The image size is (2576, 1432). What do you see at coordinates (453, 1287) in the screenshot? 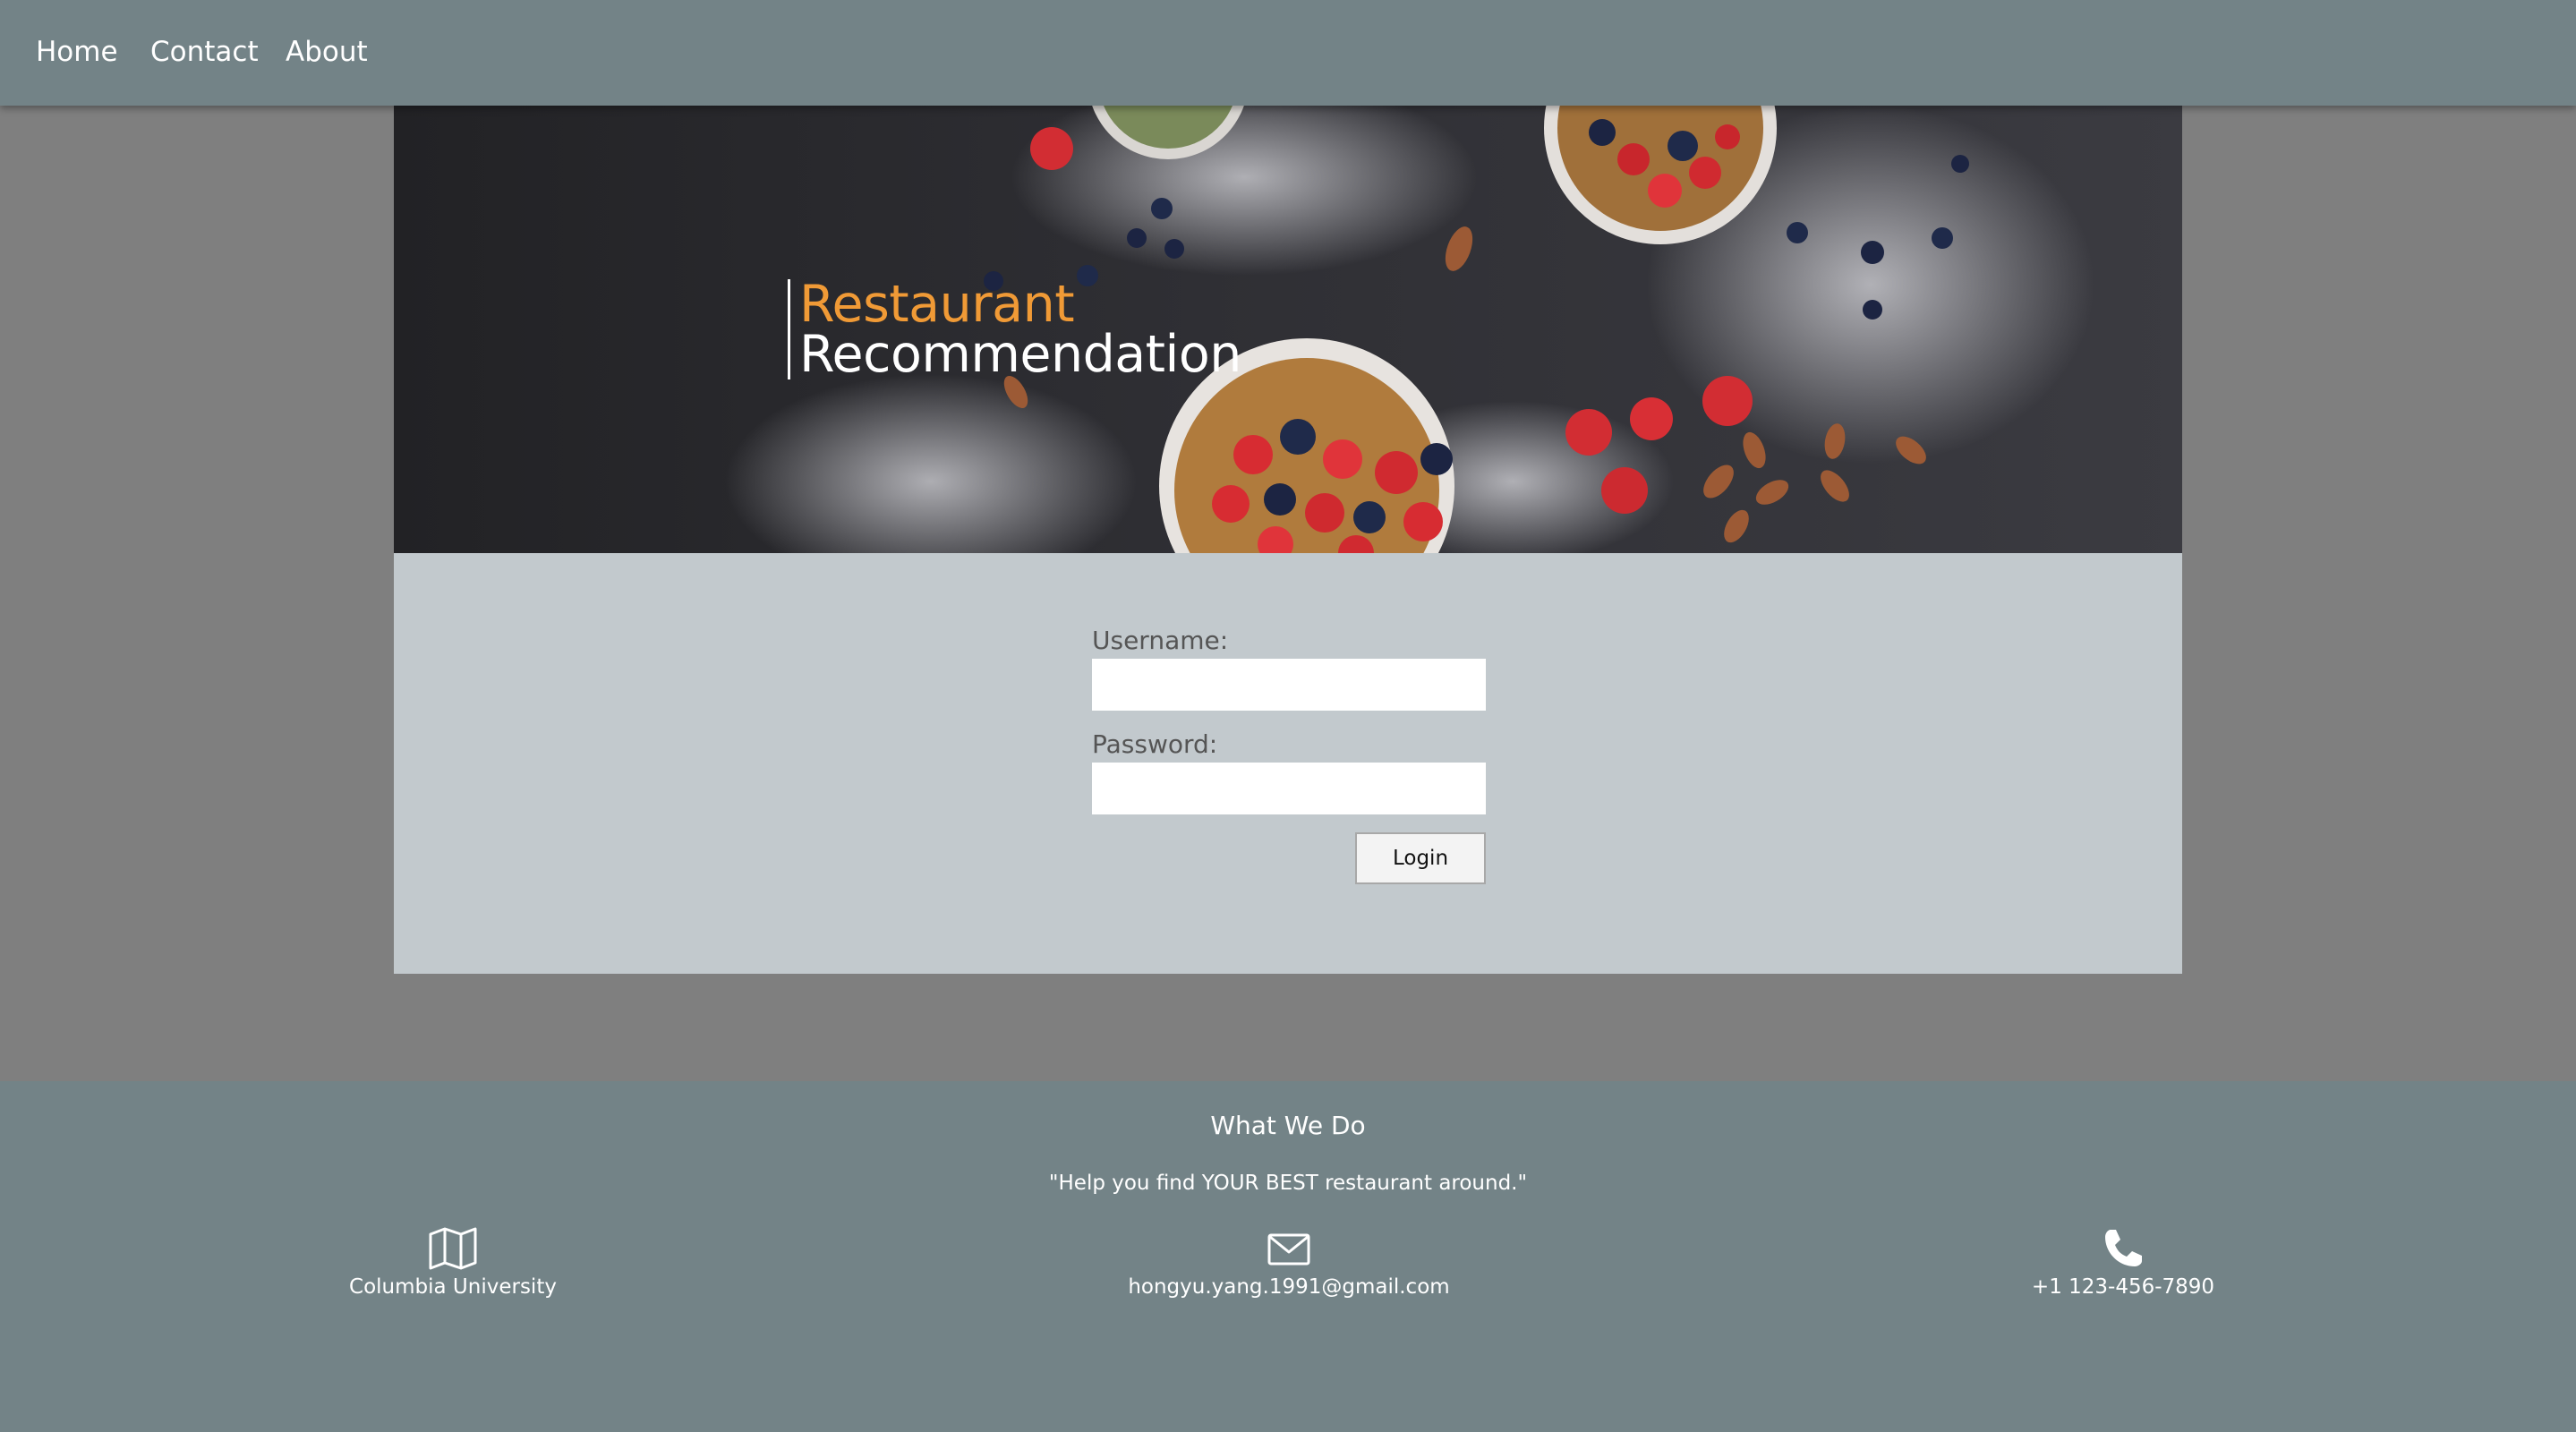
I see `contact-location-text: Columbia University` at bounding box center [453, 1287].